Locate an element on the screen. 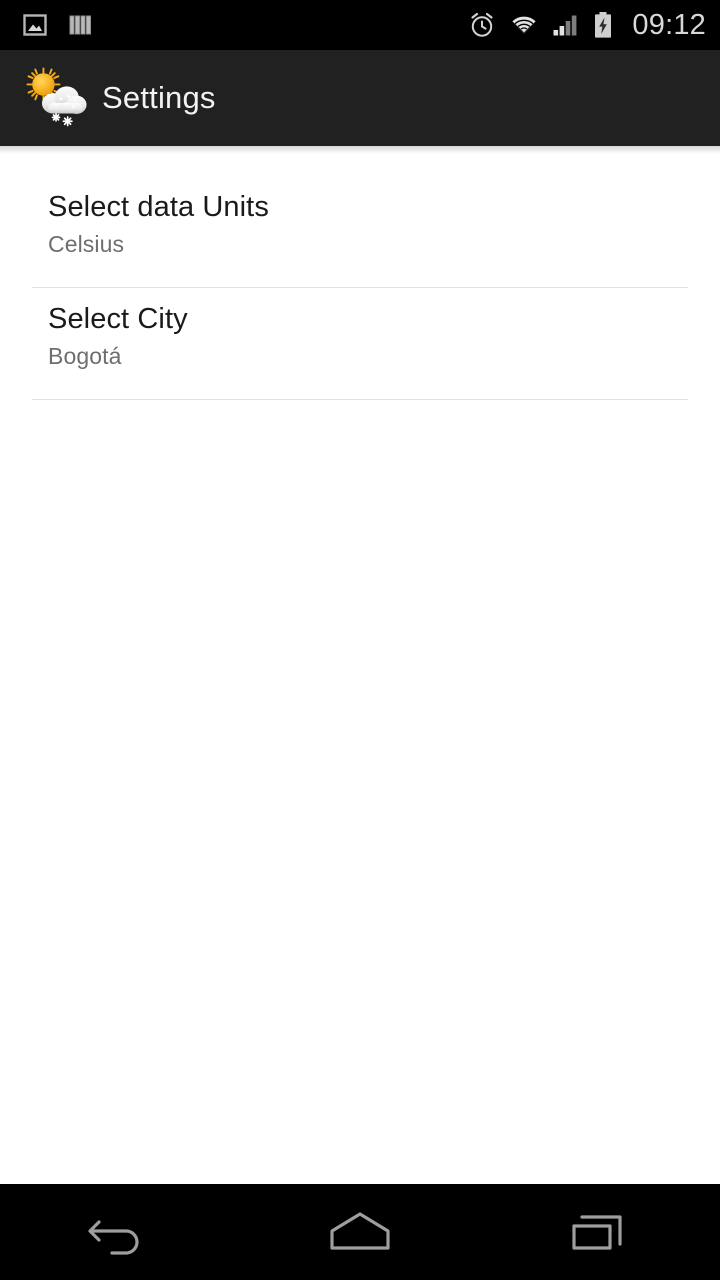  cellular-signal-icon is located at coordinates (565, 25).